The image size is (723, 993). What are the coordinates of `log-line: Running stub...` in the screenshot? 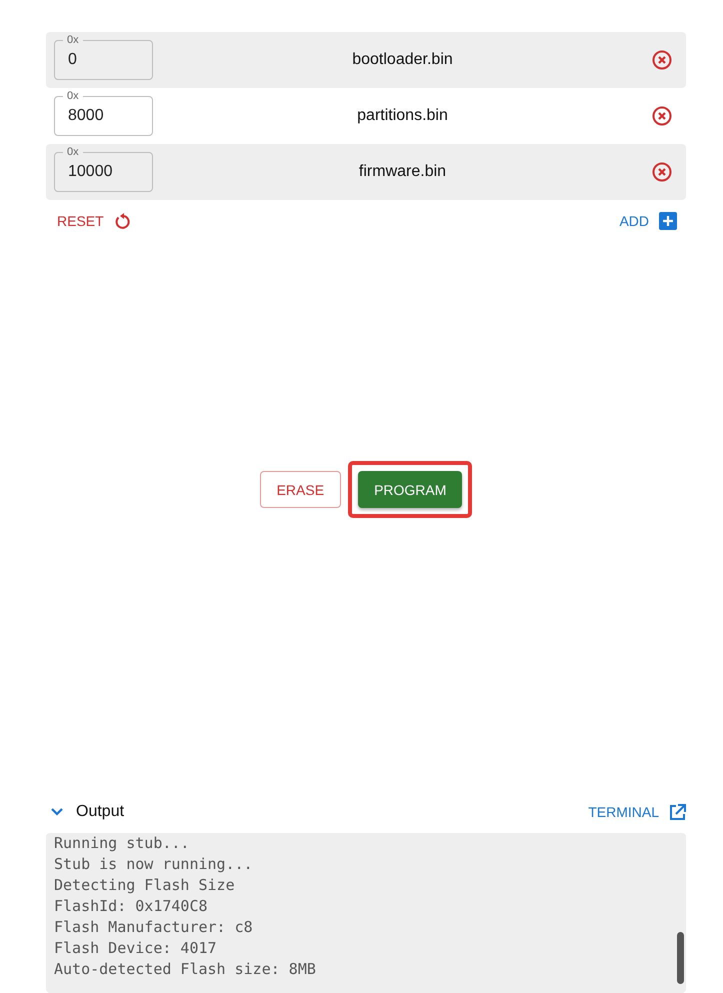 It's located at (122, 843).